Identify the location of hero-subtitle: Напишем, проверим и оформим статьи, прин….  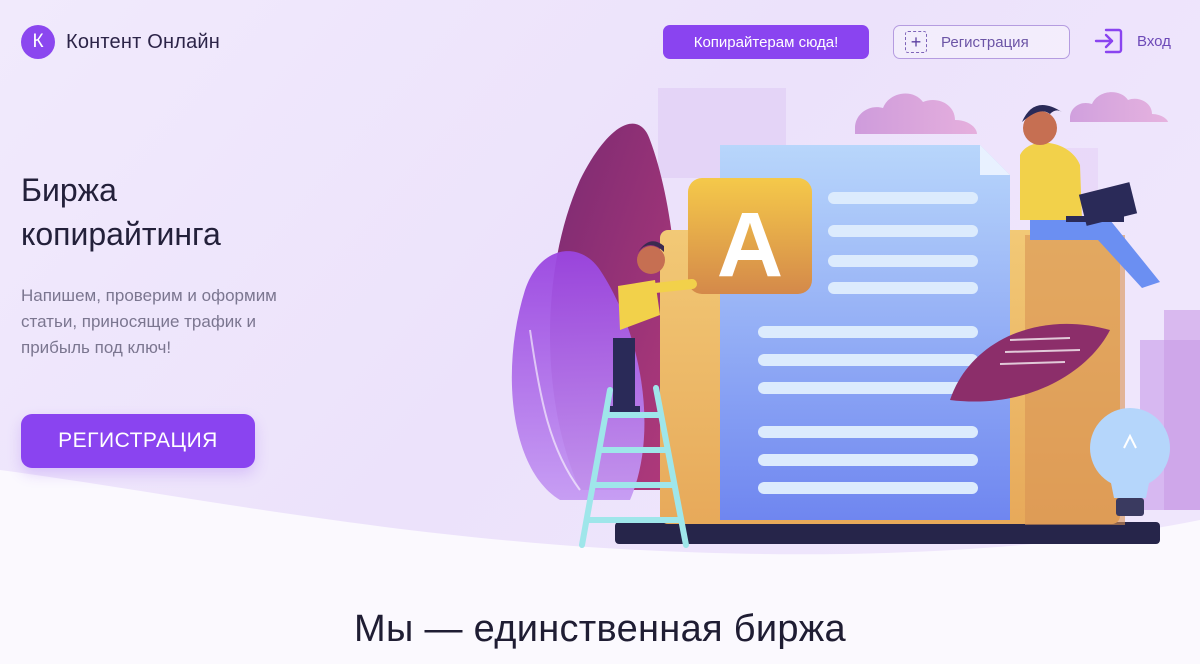
(186, 322).